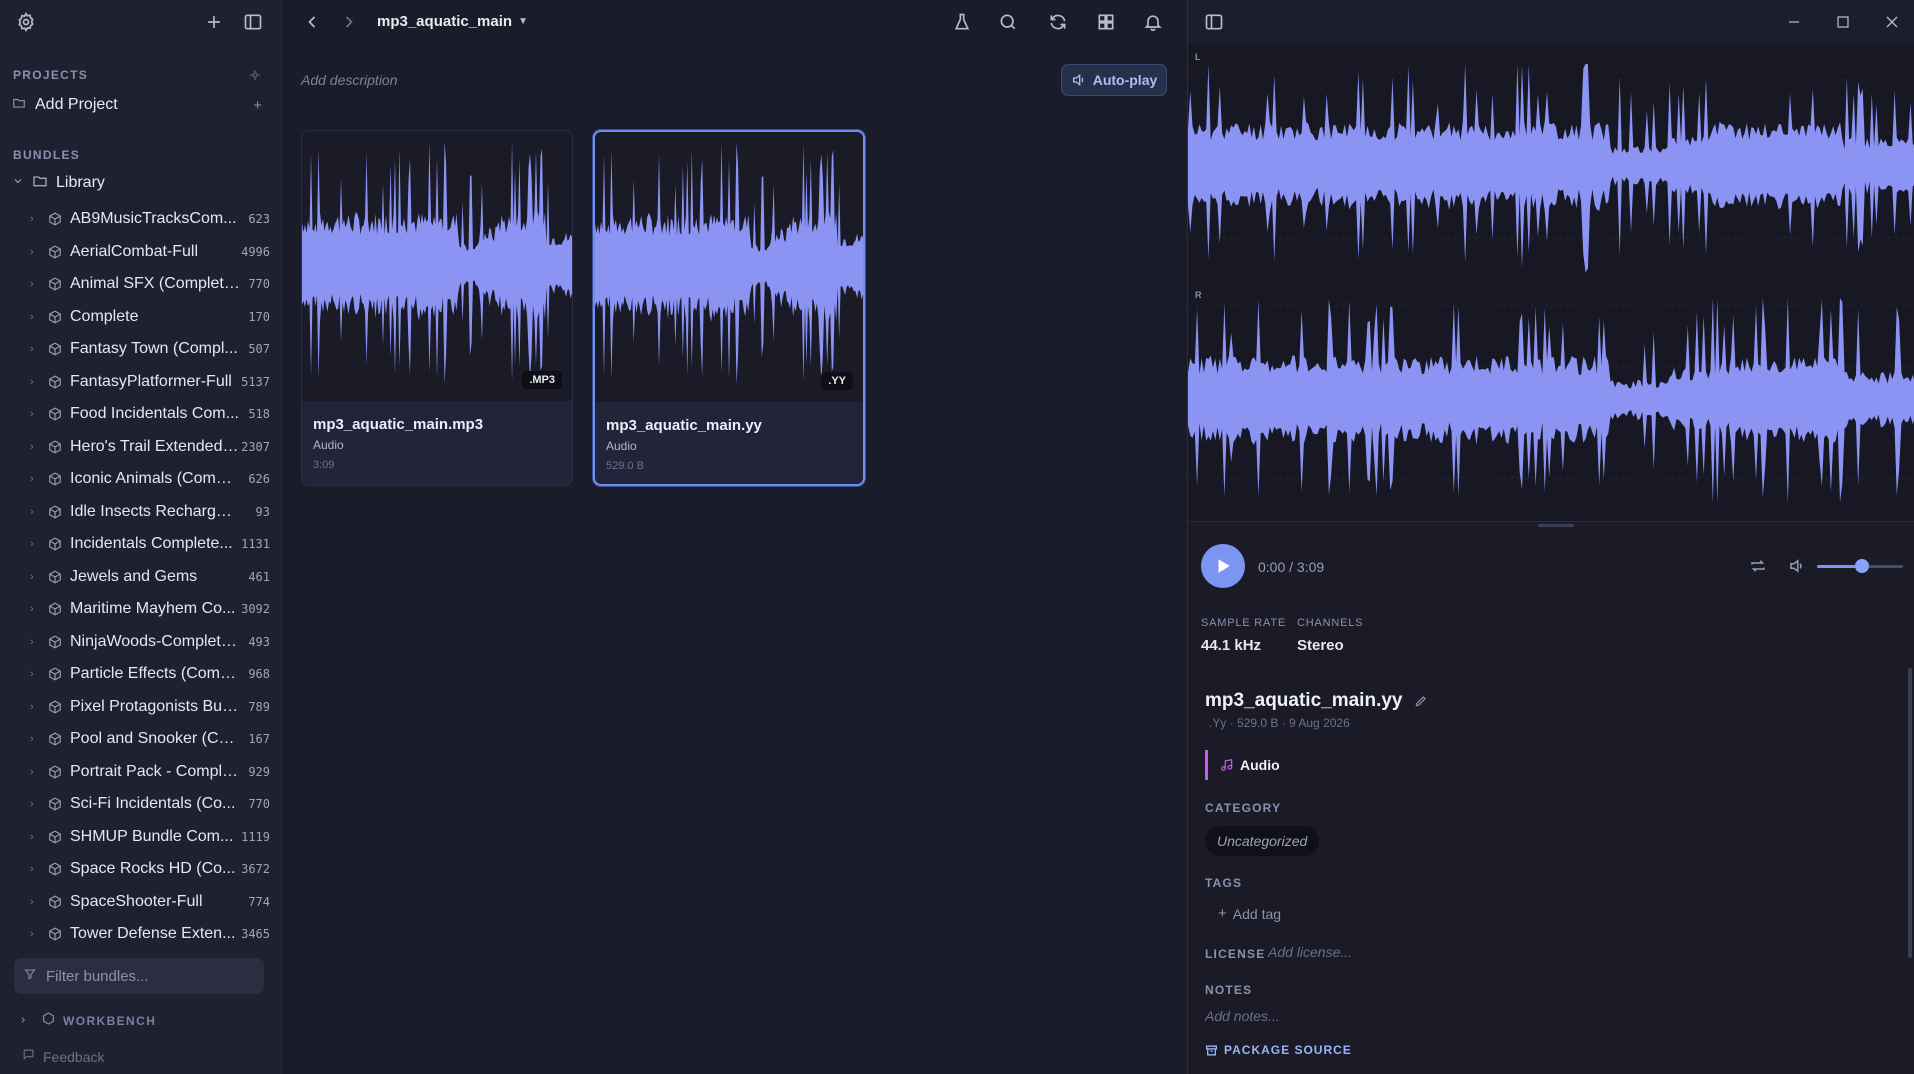 Image resolution: width=1914 pixels, height=1074 pixels. Describe the element at coordinates (262, 511) in the screenshot. I see `bundle-count: 93` at that location.